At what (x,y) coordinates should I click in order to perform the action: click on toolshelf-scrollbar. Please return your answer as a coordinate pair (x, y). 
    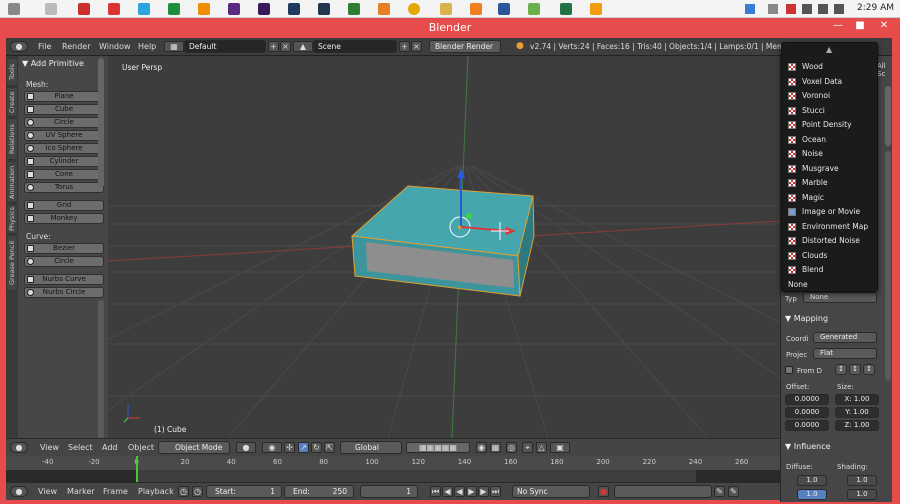
    Looking at the image, I should click on (101, 123).